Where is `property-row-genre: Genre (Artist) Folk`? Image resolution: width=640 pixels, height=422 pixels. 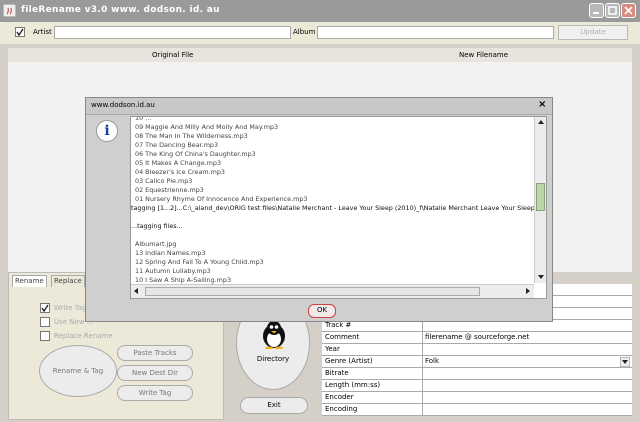 property-row-genre: Genre (Artist) Folk is located at coordinates (477, 362).